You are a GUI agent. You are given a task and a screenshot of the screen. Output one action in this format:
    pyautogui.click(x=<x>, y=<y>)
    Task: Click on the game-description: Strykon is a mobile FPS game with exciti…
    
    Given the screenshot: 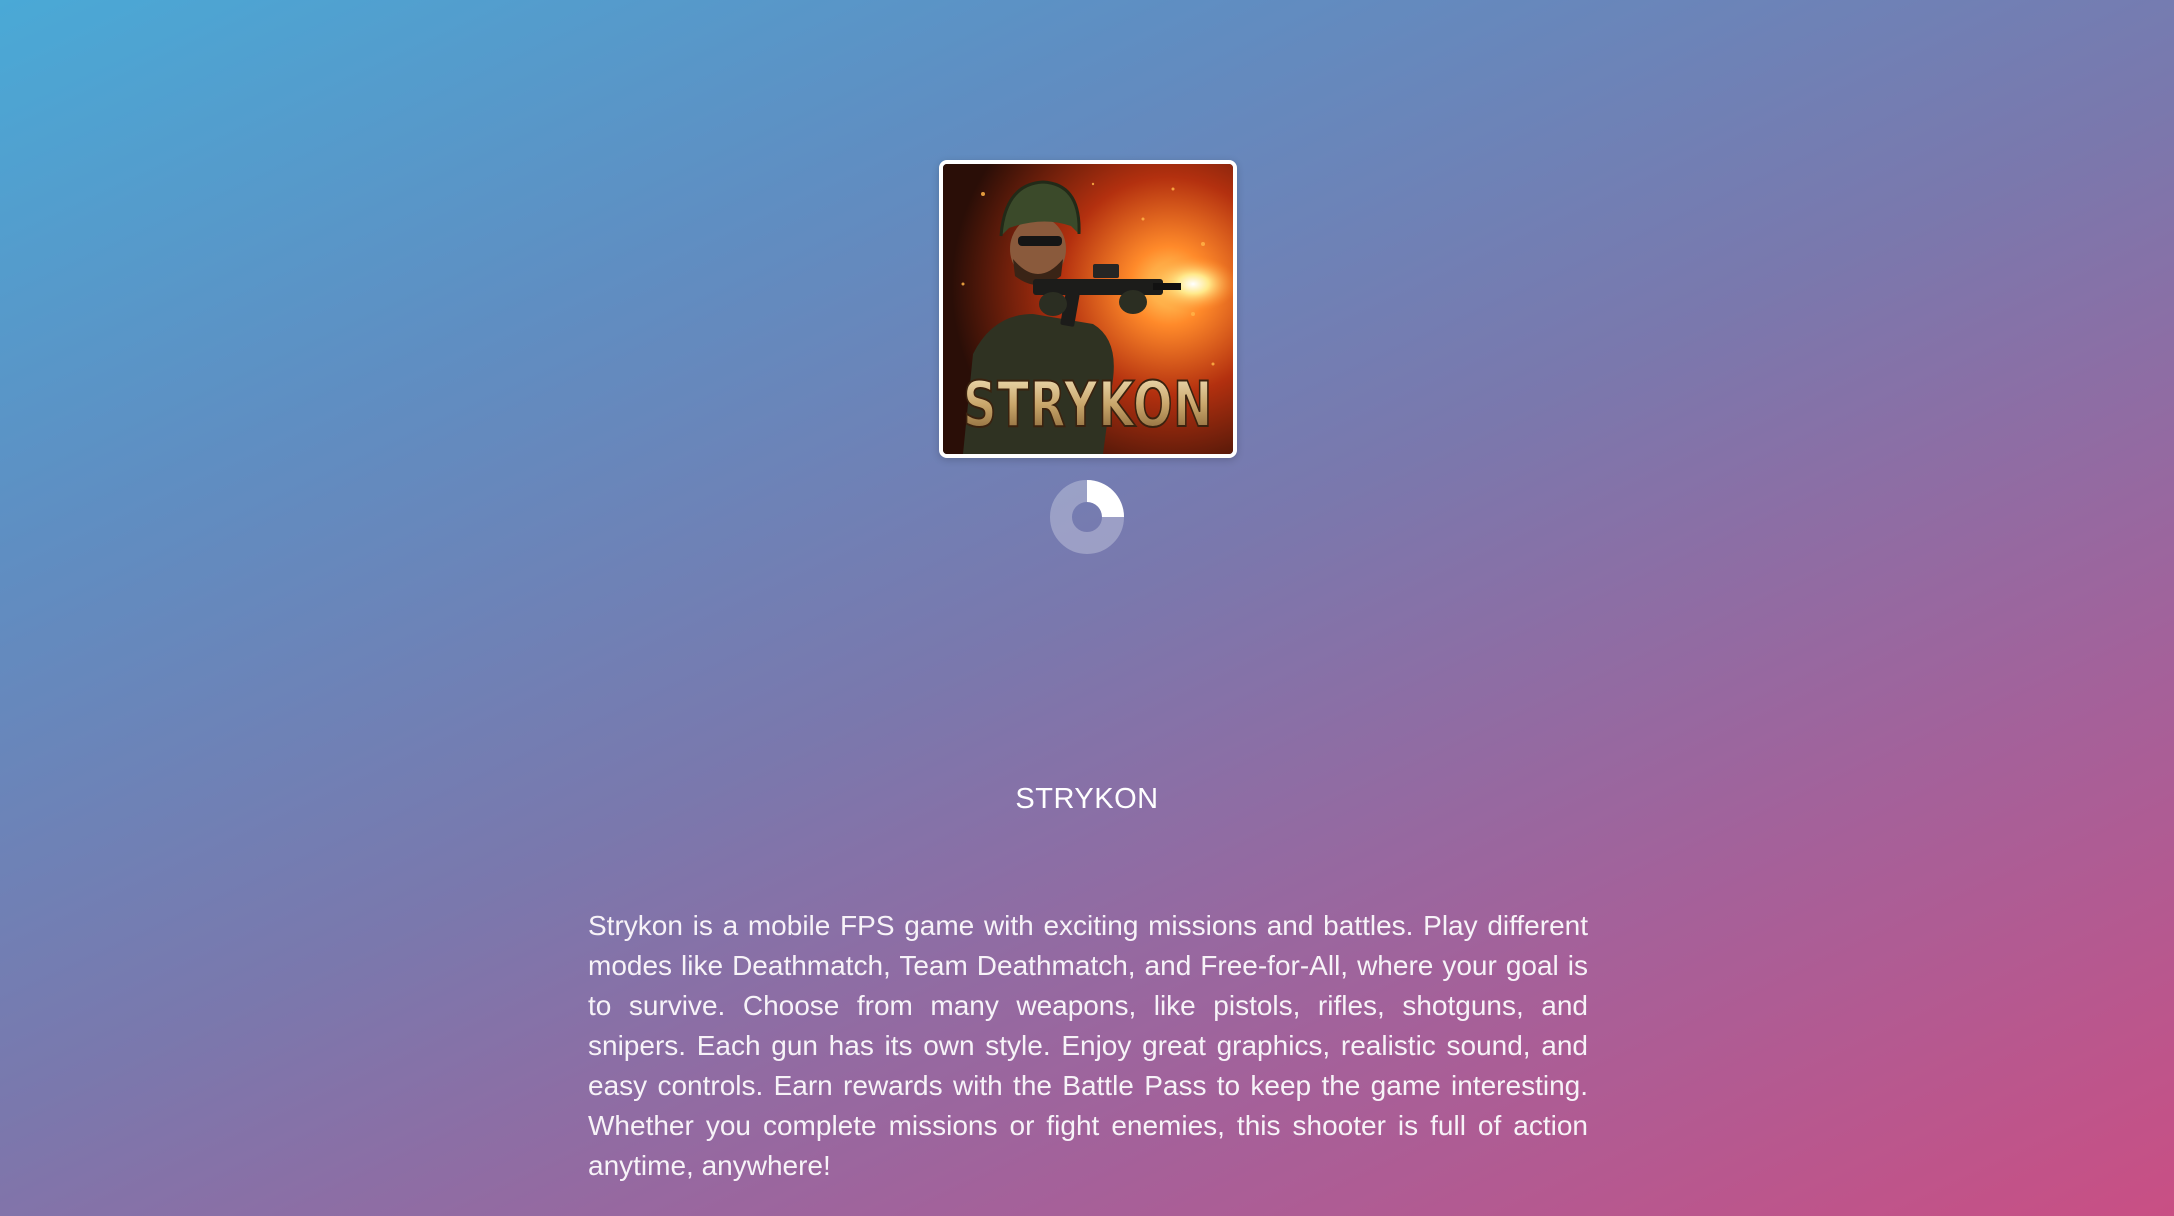 What is the action you would take?
    pyautogui.click(x=1088, y=1045)
    